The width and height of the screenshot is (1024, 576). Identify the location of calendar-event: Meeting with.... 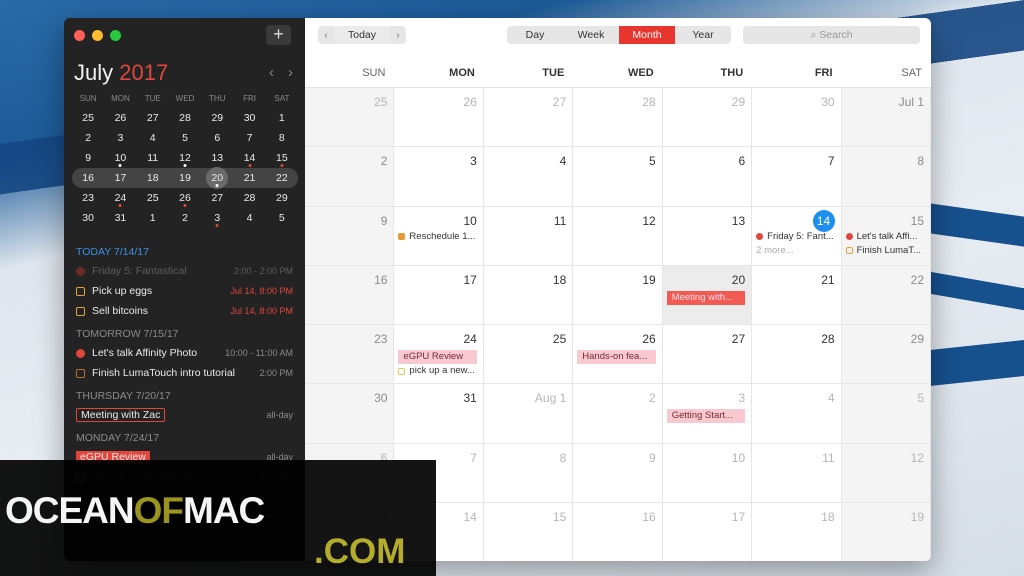
(706, 297).